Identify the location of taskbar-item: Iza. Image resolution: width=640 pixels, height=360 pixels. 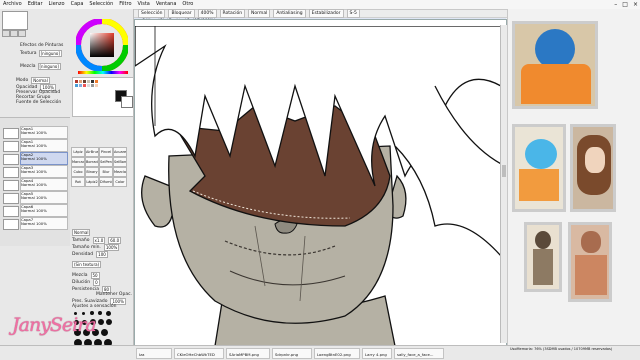
(154, 353).